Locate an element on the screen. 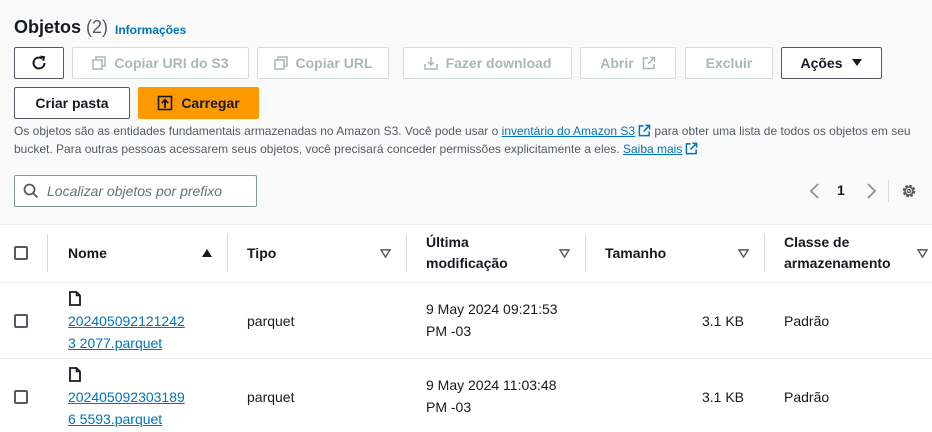 Image resolution: width=932 pixels, height=432 pixels. column-header-storage-class: Classe de armazenamento is located at coordinates (837, 253).